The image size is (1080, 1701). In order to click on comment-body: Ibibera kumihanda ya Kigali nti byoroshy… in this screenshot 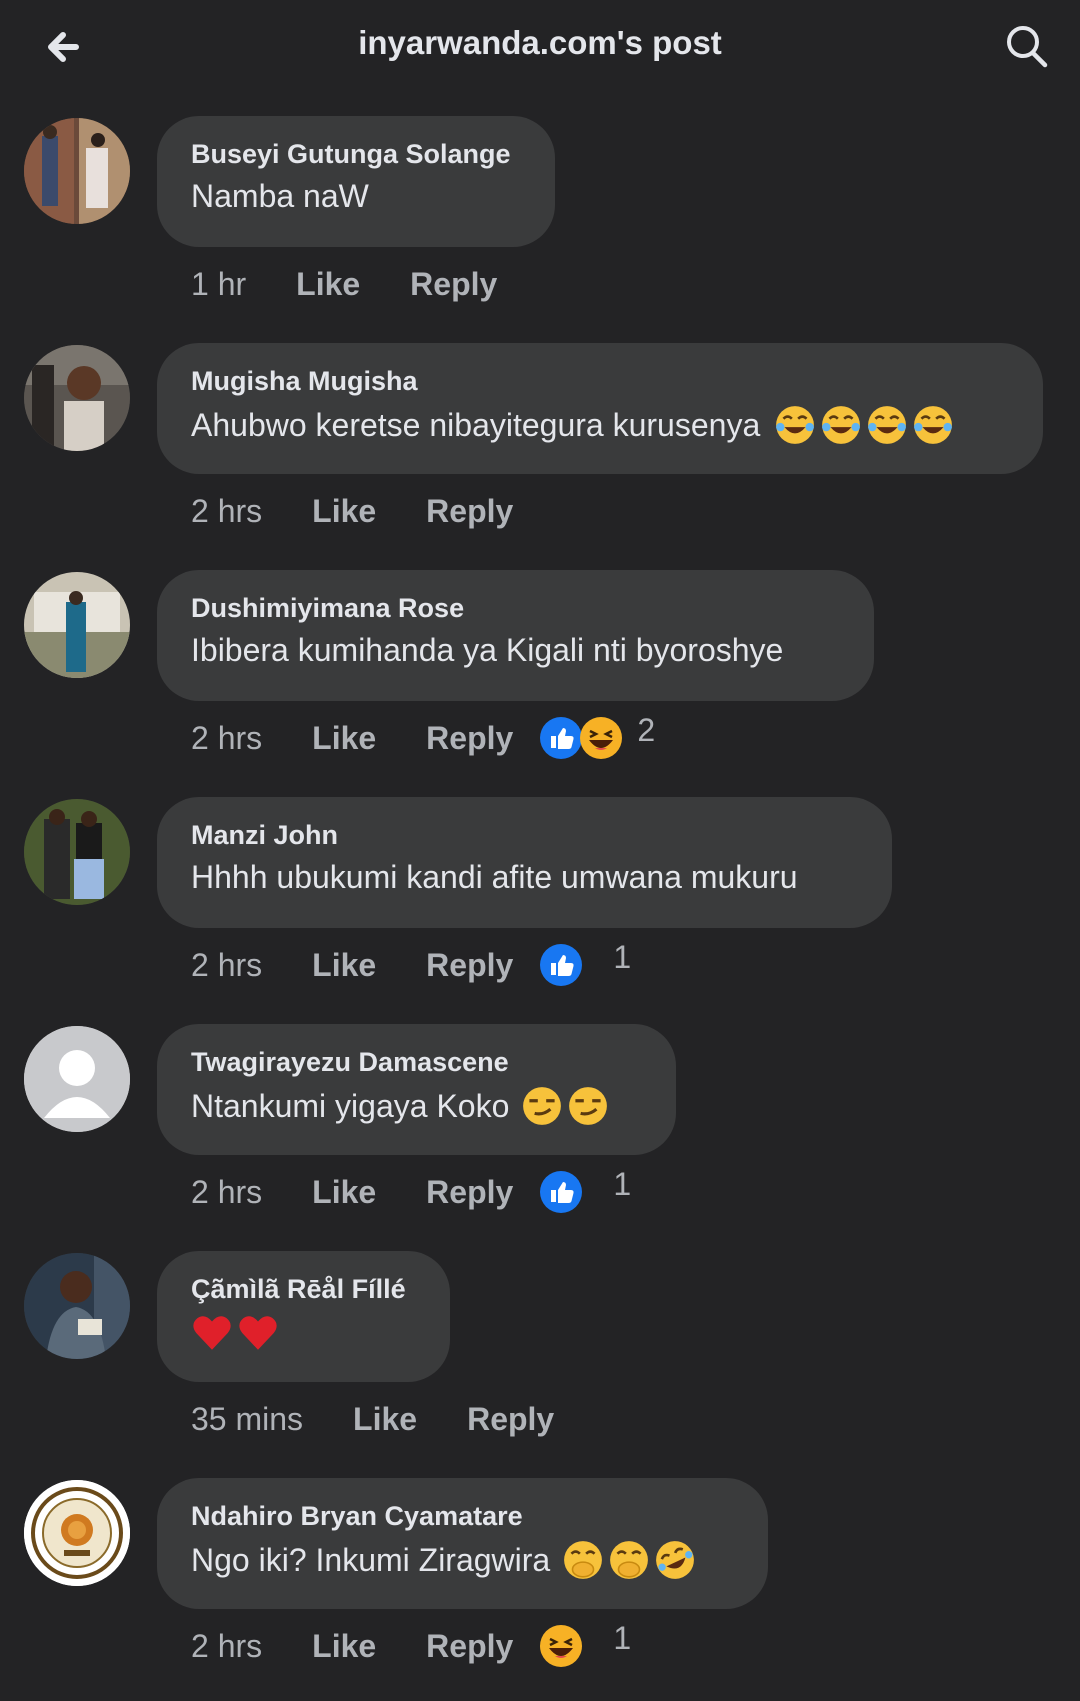, I will do `click(487, 650)`.